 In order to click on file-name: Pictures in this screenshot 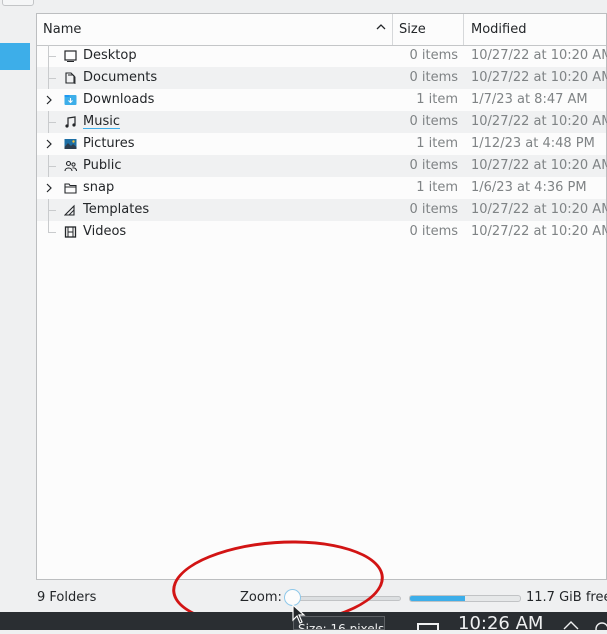, I will do `click(109, 143)`.